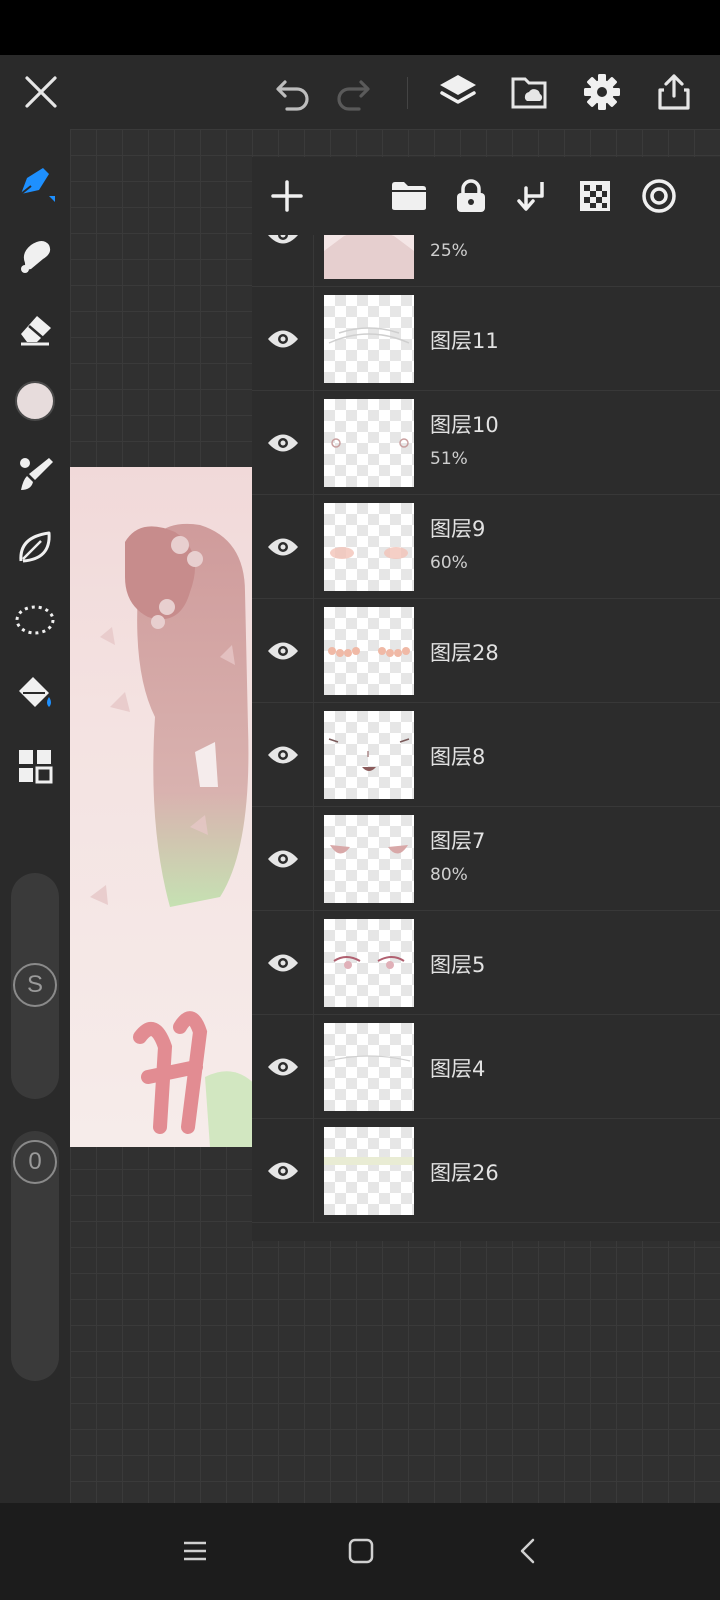 This screenshot has width=720, height=1600. I want to click on layer-row: 图层9 60%, so click(486, 547).